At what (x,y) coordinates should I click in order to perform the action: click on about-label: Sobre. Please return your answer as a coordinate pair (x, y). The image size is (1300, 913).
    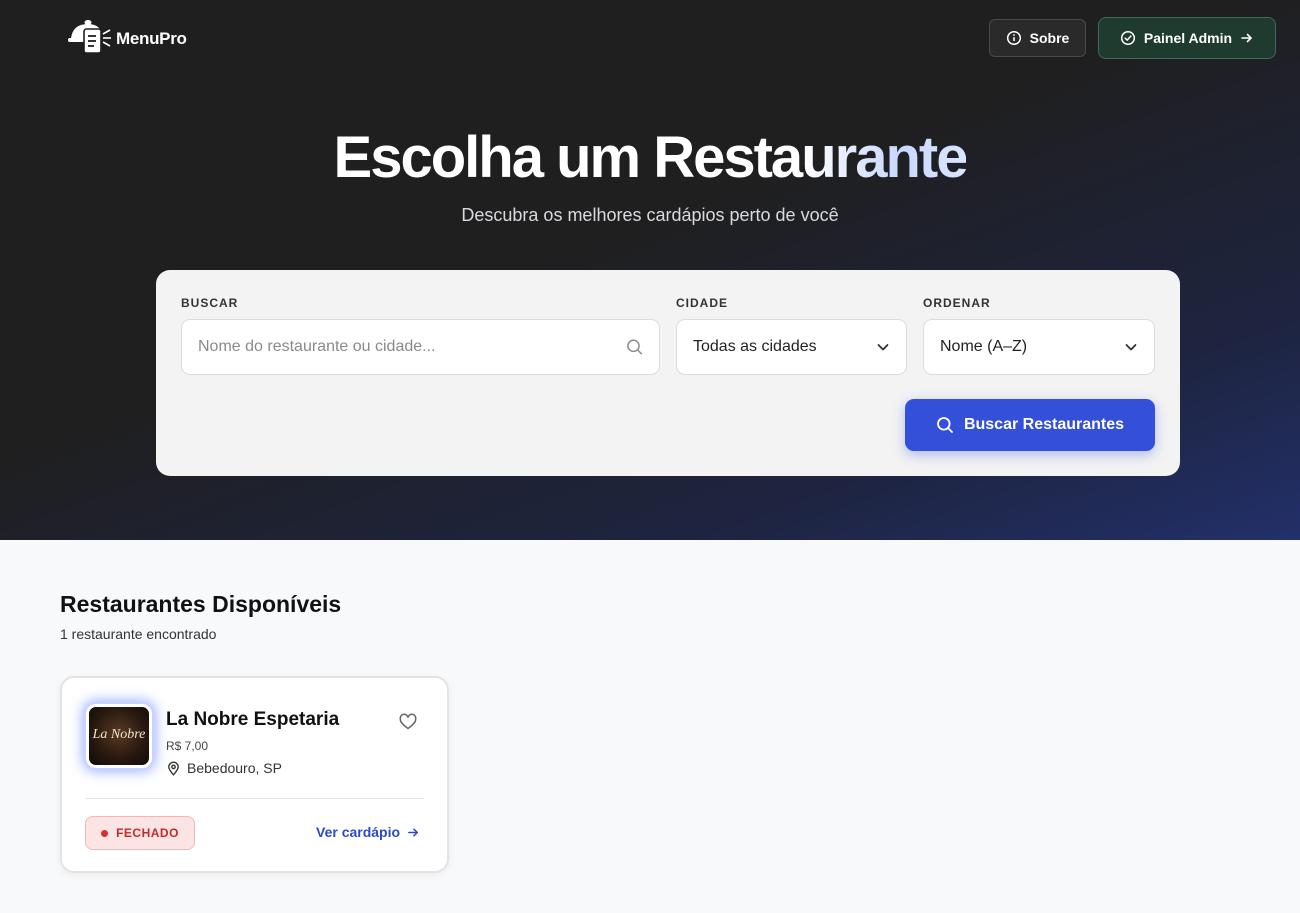
    Looking at the image, I should click on (1049, 38).